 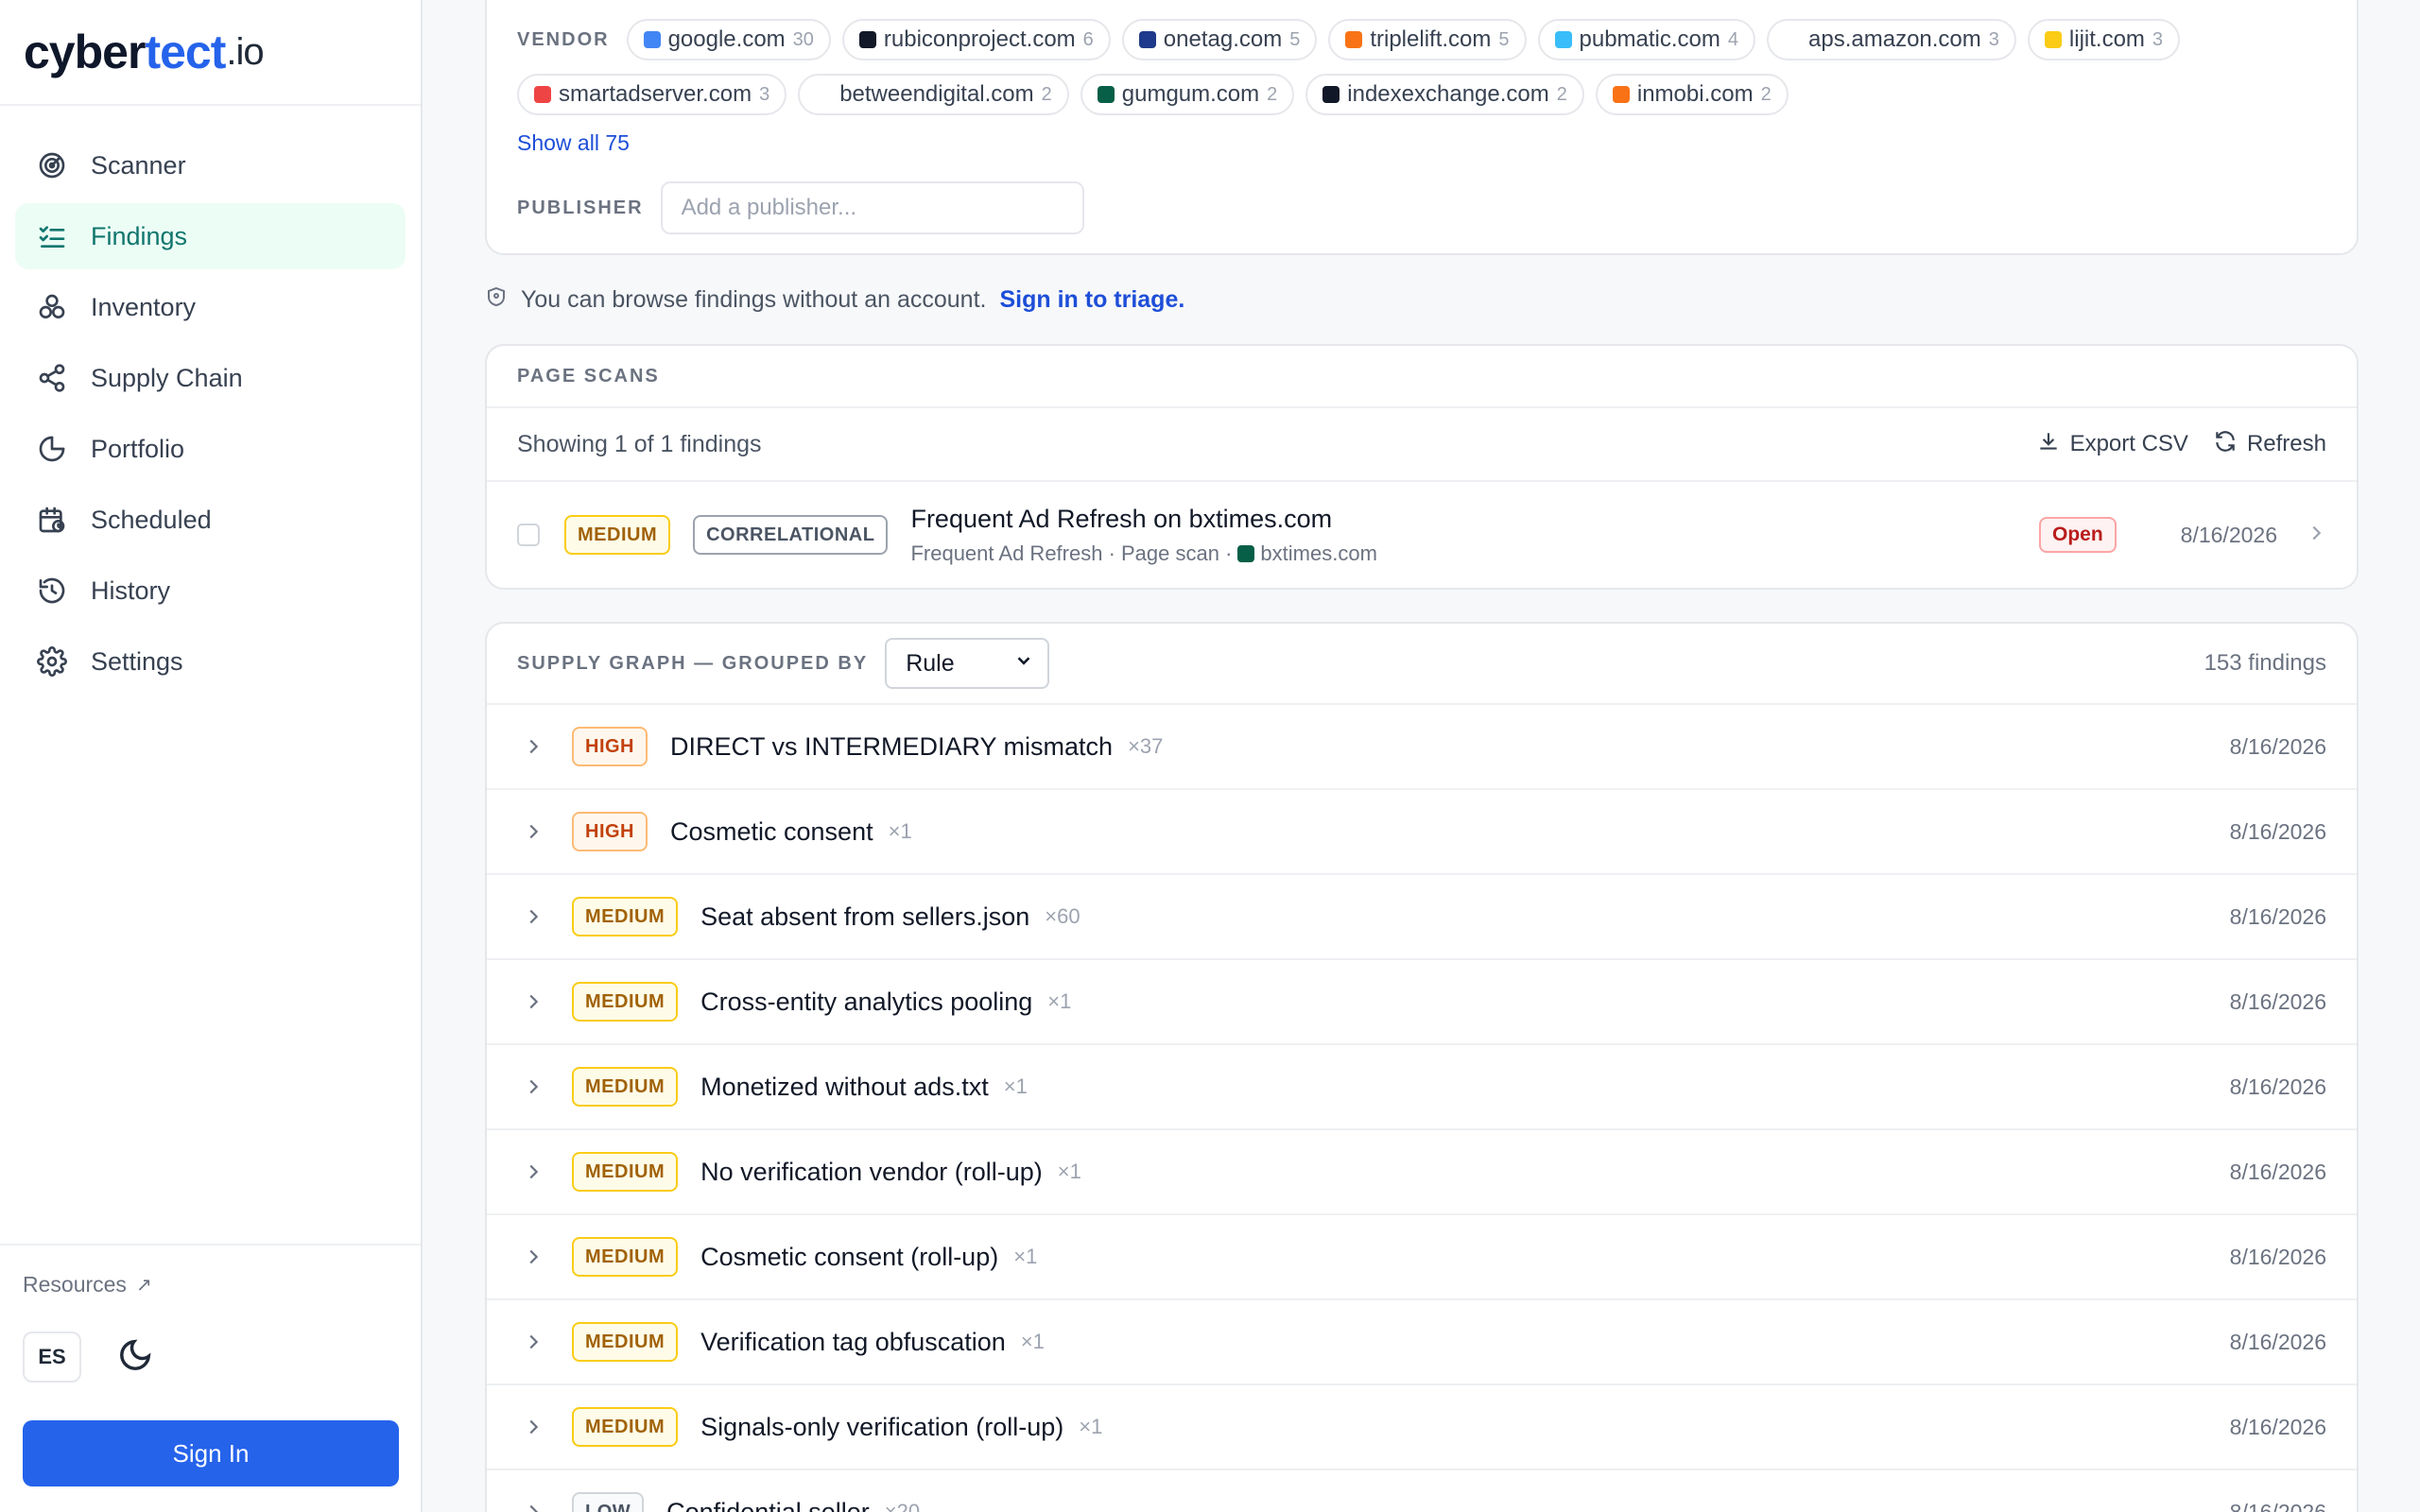 What do you see at coordinates (143, 1285) in the screenshot?
I see `external-link-icon: ↗` at bounding box center [143, 1285].